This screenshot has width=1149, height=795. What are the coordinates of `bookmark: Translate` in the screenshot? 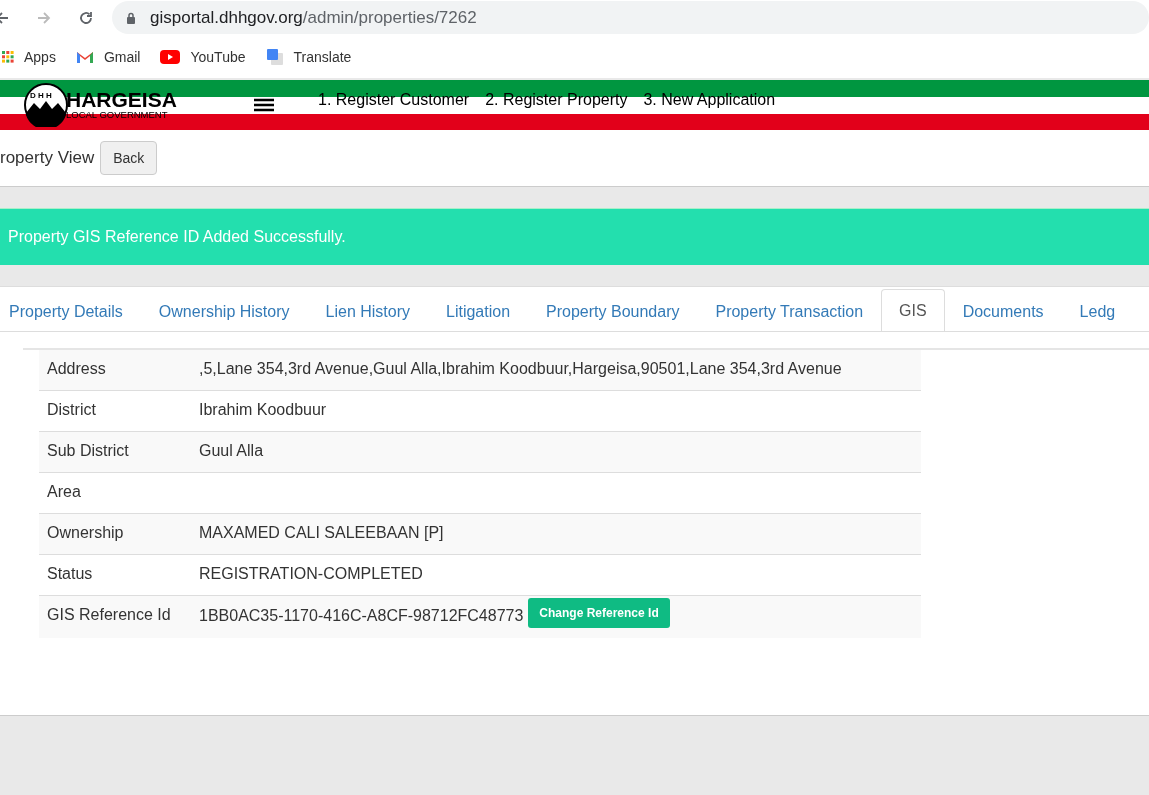 It's located at (308, 56).